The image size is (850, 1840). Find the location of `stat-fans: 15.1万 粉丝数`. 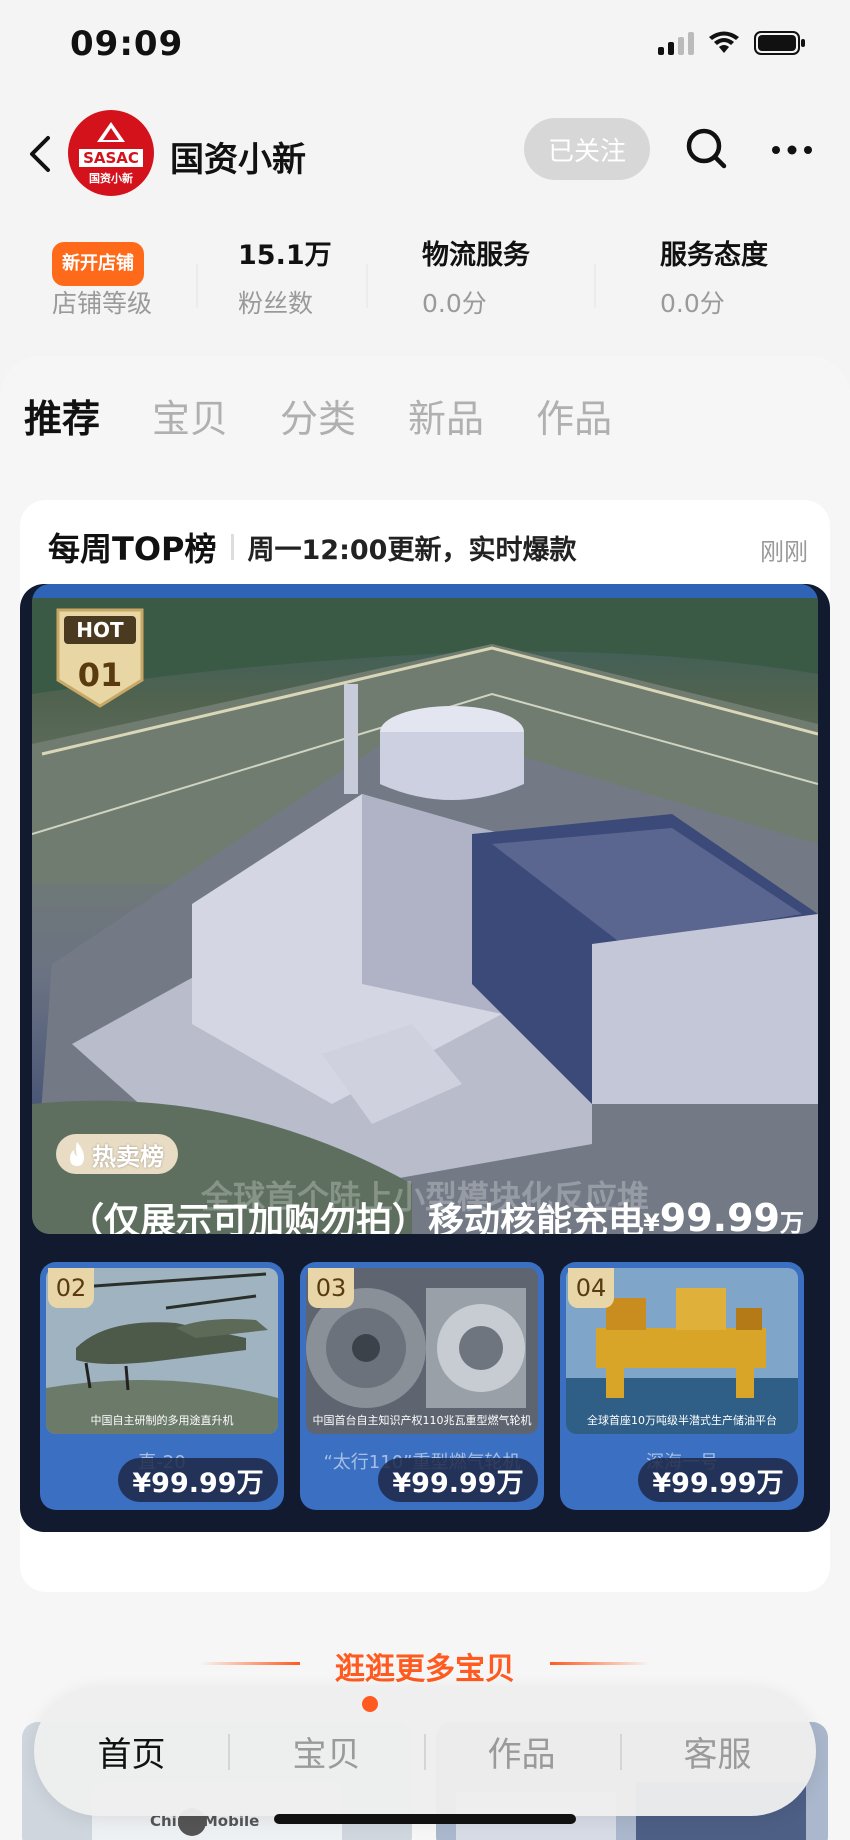

stat-fans: 15.1万 粉丝数 is located at coordinates (285, 278).